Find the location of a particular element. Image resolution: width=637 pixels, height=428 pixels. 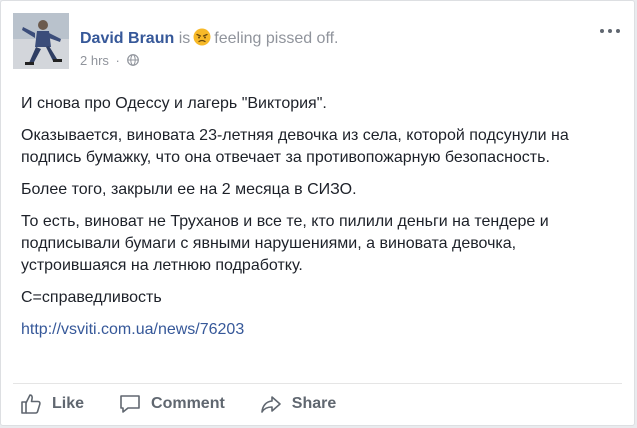

thumbs-up-icon is located at coordinates (31, 404).